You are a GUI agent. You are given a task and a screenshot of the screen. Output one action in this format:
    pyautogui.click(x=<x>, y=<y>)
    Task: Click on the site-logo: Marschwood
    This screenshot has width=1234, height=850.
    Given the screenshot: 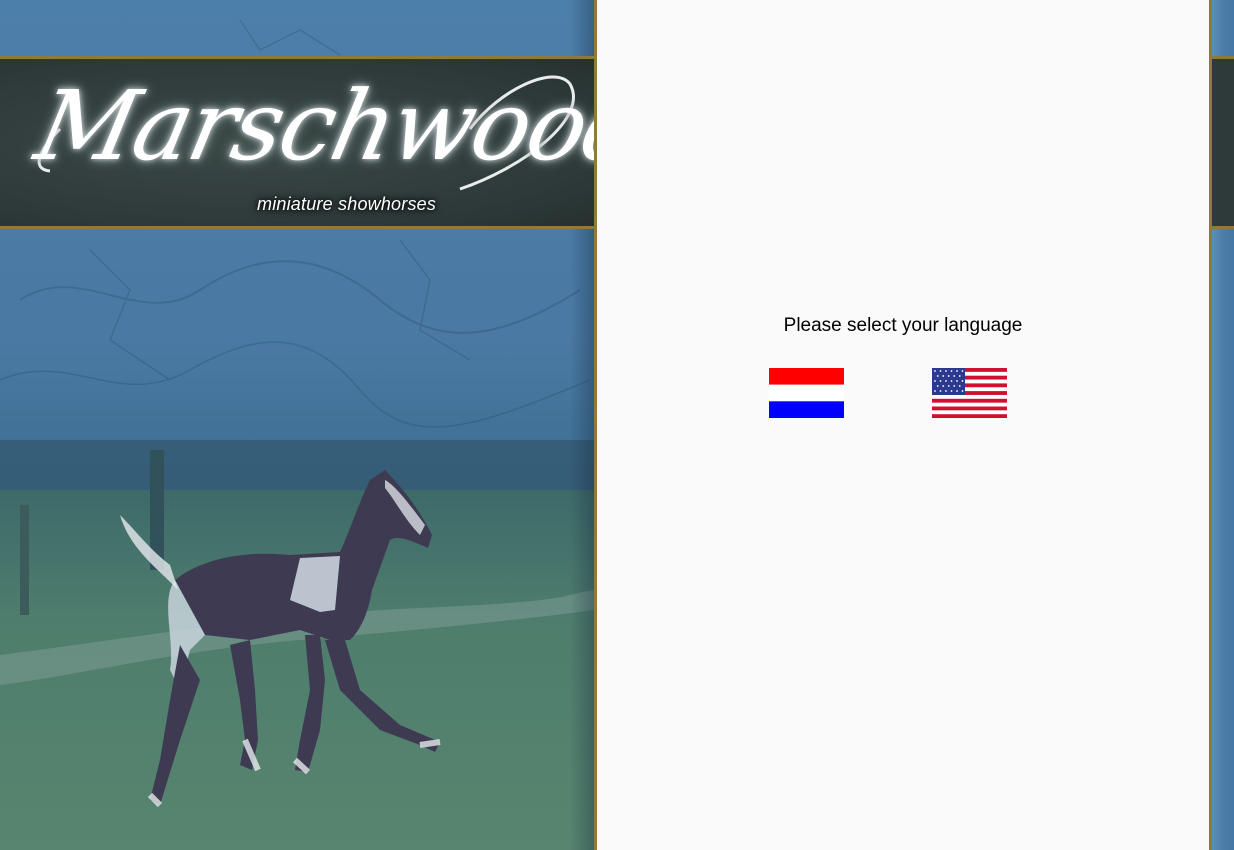 What is the action you would take?
    pyautogui.click(x=333, y=164)
    